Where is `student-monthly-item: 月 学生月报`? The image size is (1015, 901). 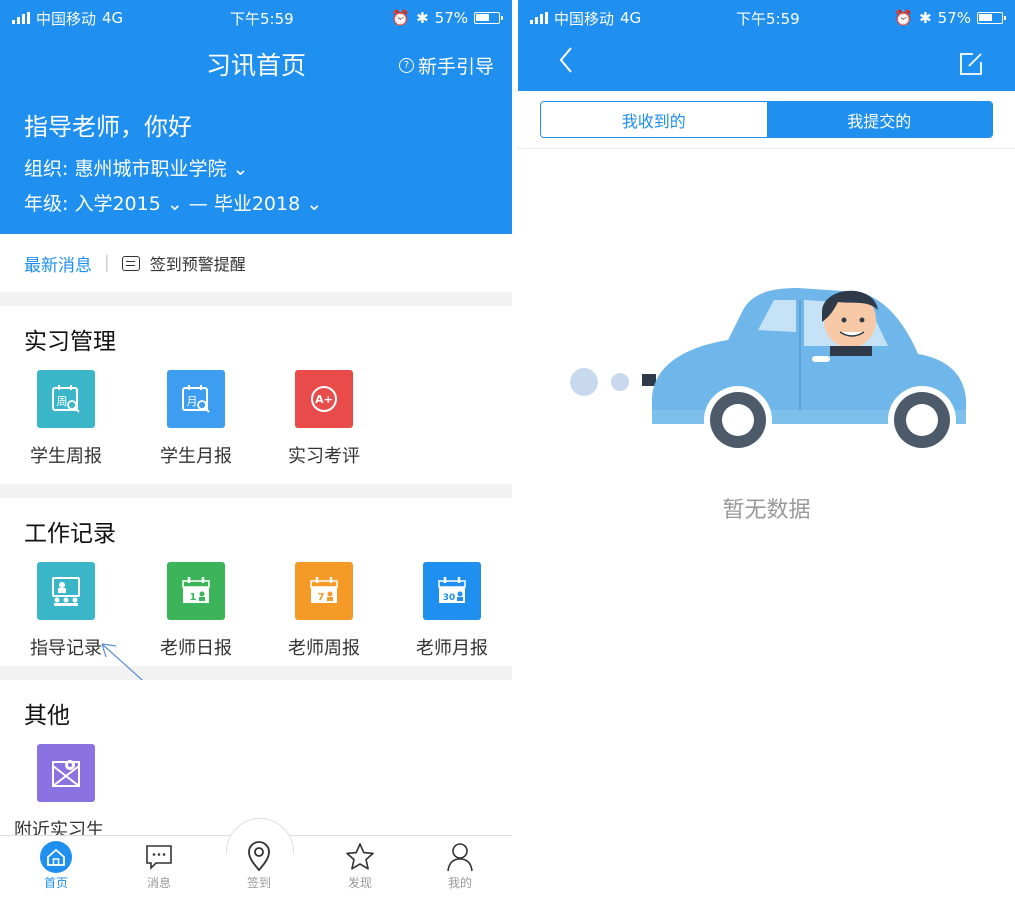 student-monthly-item: 月 学生月报 is located at coordinates (196, 419).